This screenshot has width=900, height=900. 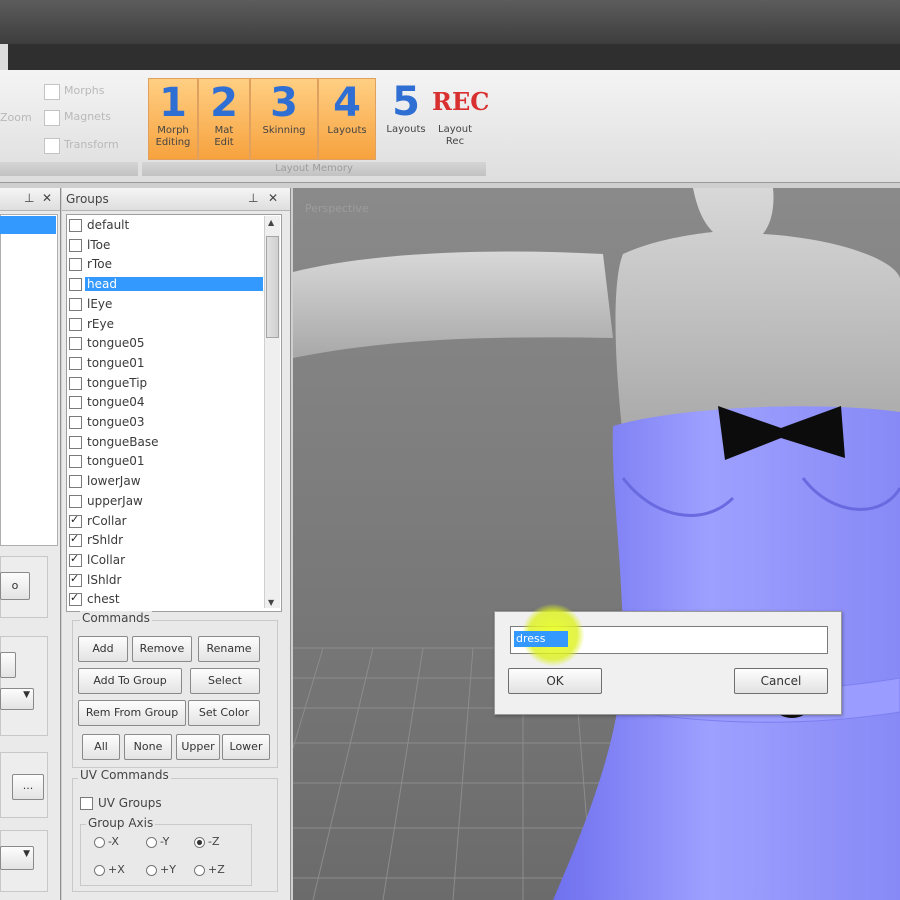 I want to click on left-list, so click(x=29, y=380).